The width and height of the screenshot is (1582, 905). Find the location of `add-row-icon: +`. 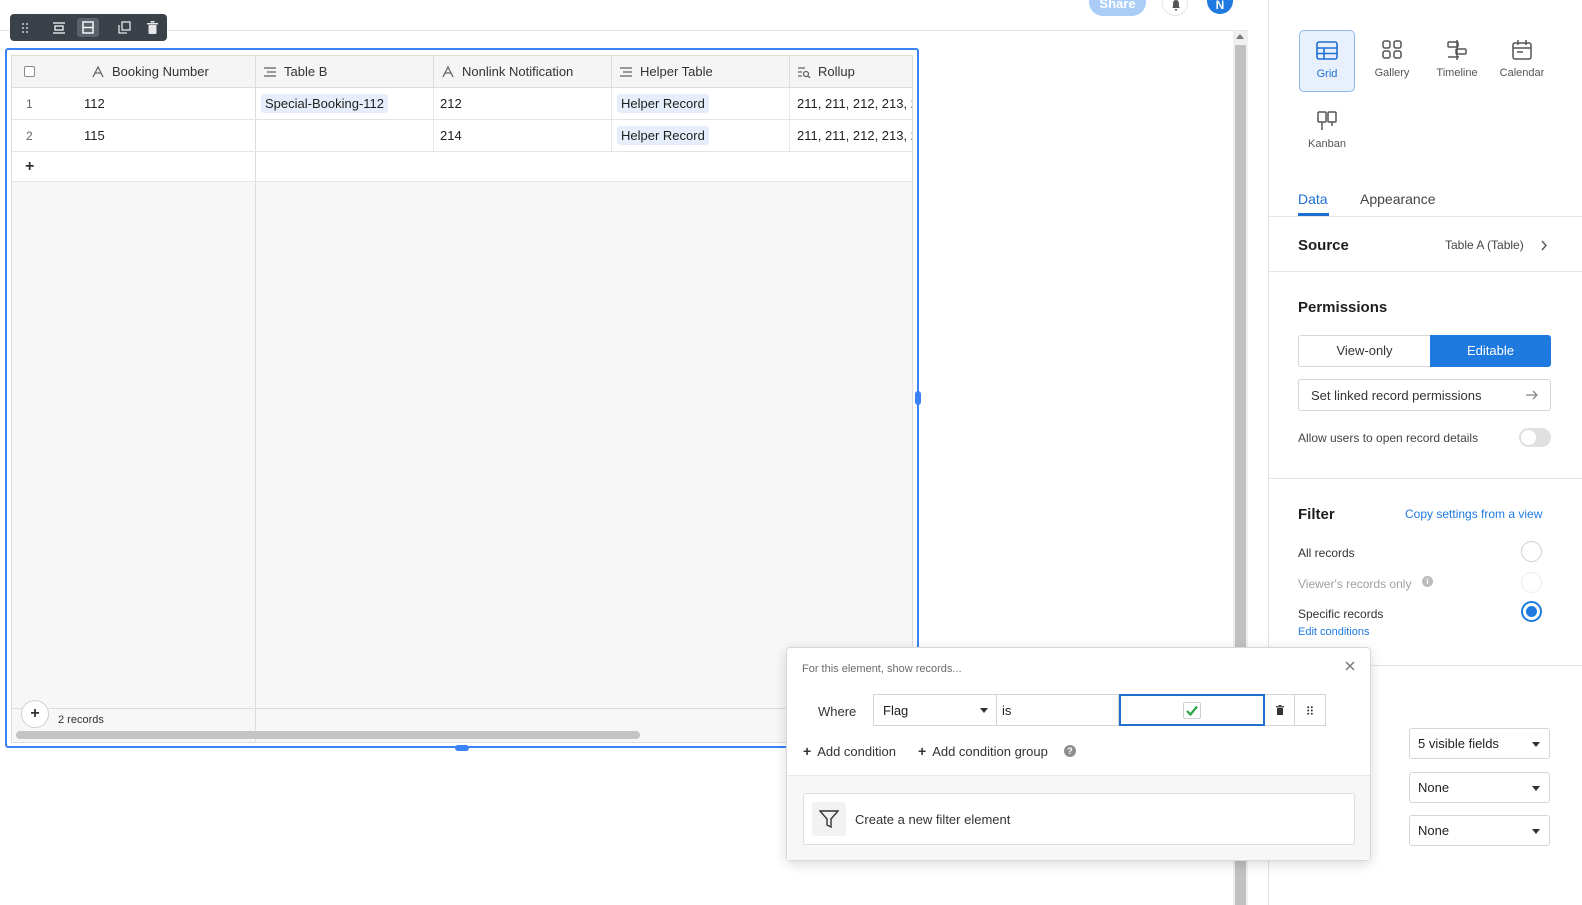

add-row-icon: + is located at coordinates (30, 166).